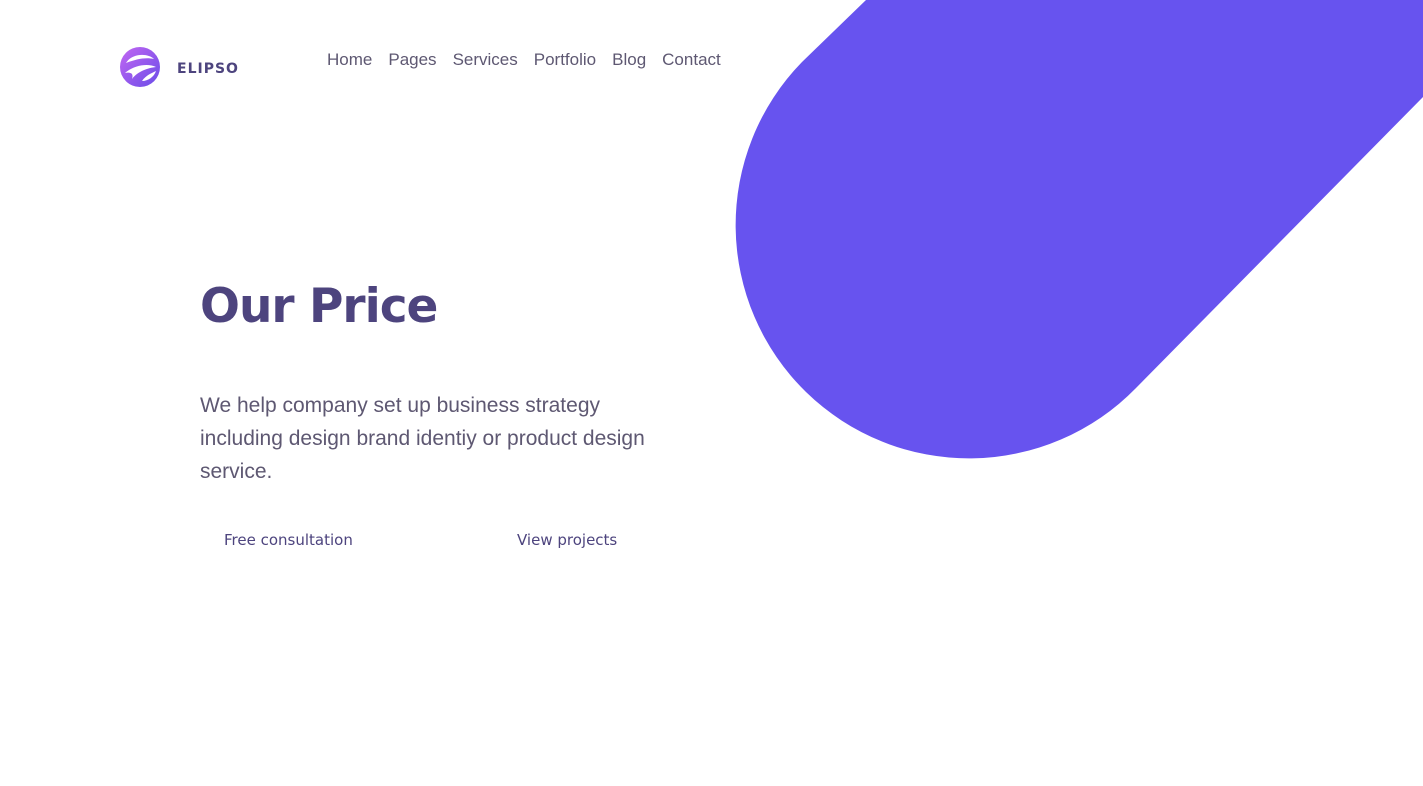 The width and height of the screenshot is (1423, 786). Describe the element at coordinates (412, 60) in the screenshot. I see `nav-item-pages: Pages` at that location.